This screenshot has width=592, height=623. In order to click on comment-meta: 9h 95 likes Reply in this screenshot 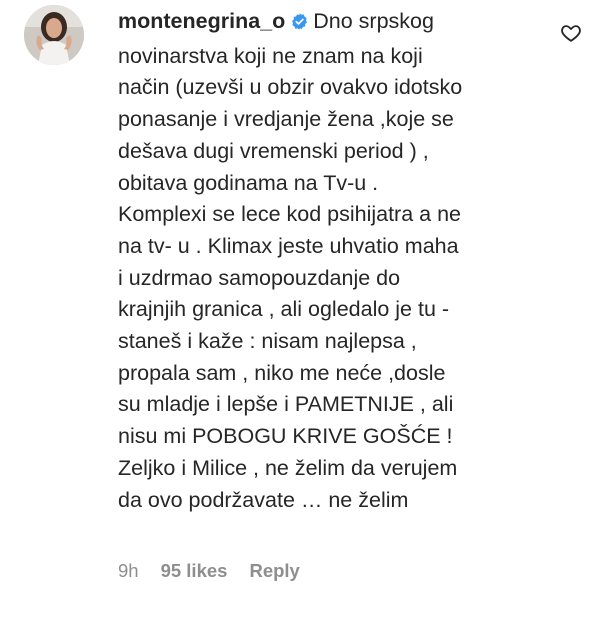, I will do `click(209, 571)`.